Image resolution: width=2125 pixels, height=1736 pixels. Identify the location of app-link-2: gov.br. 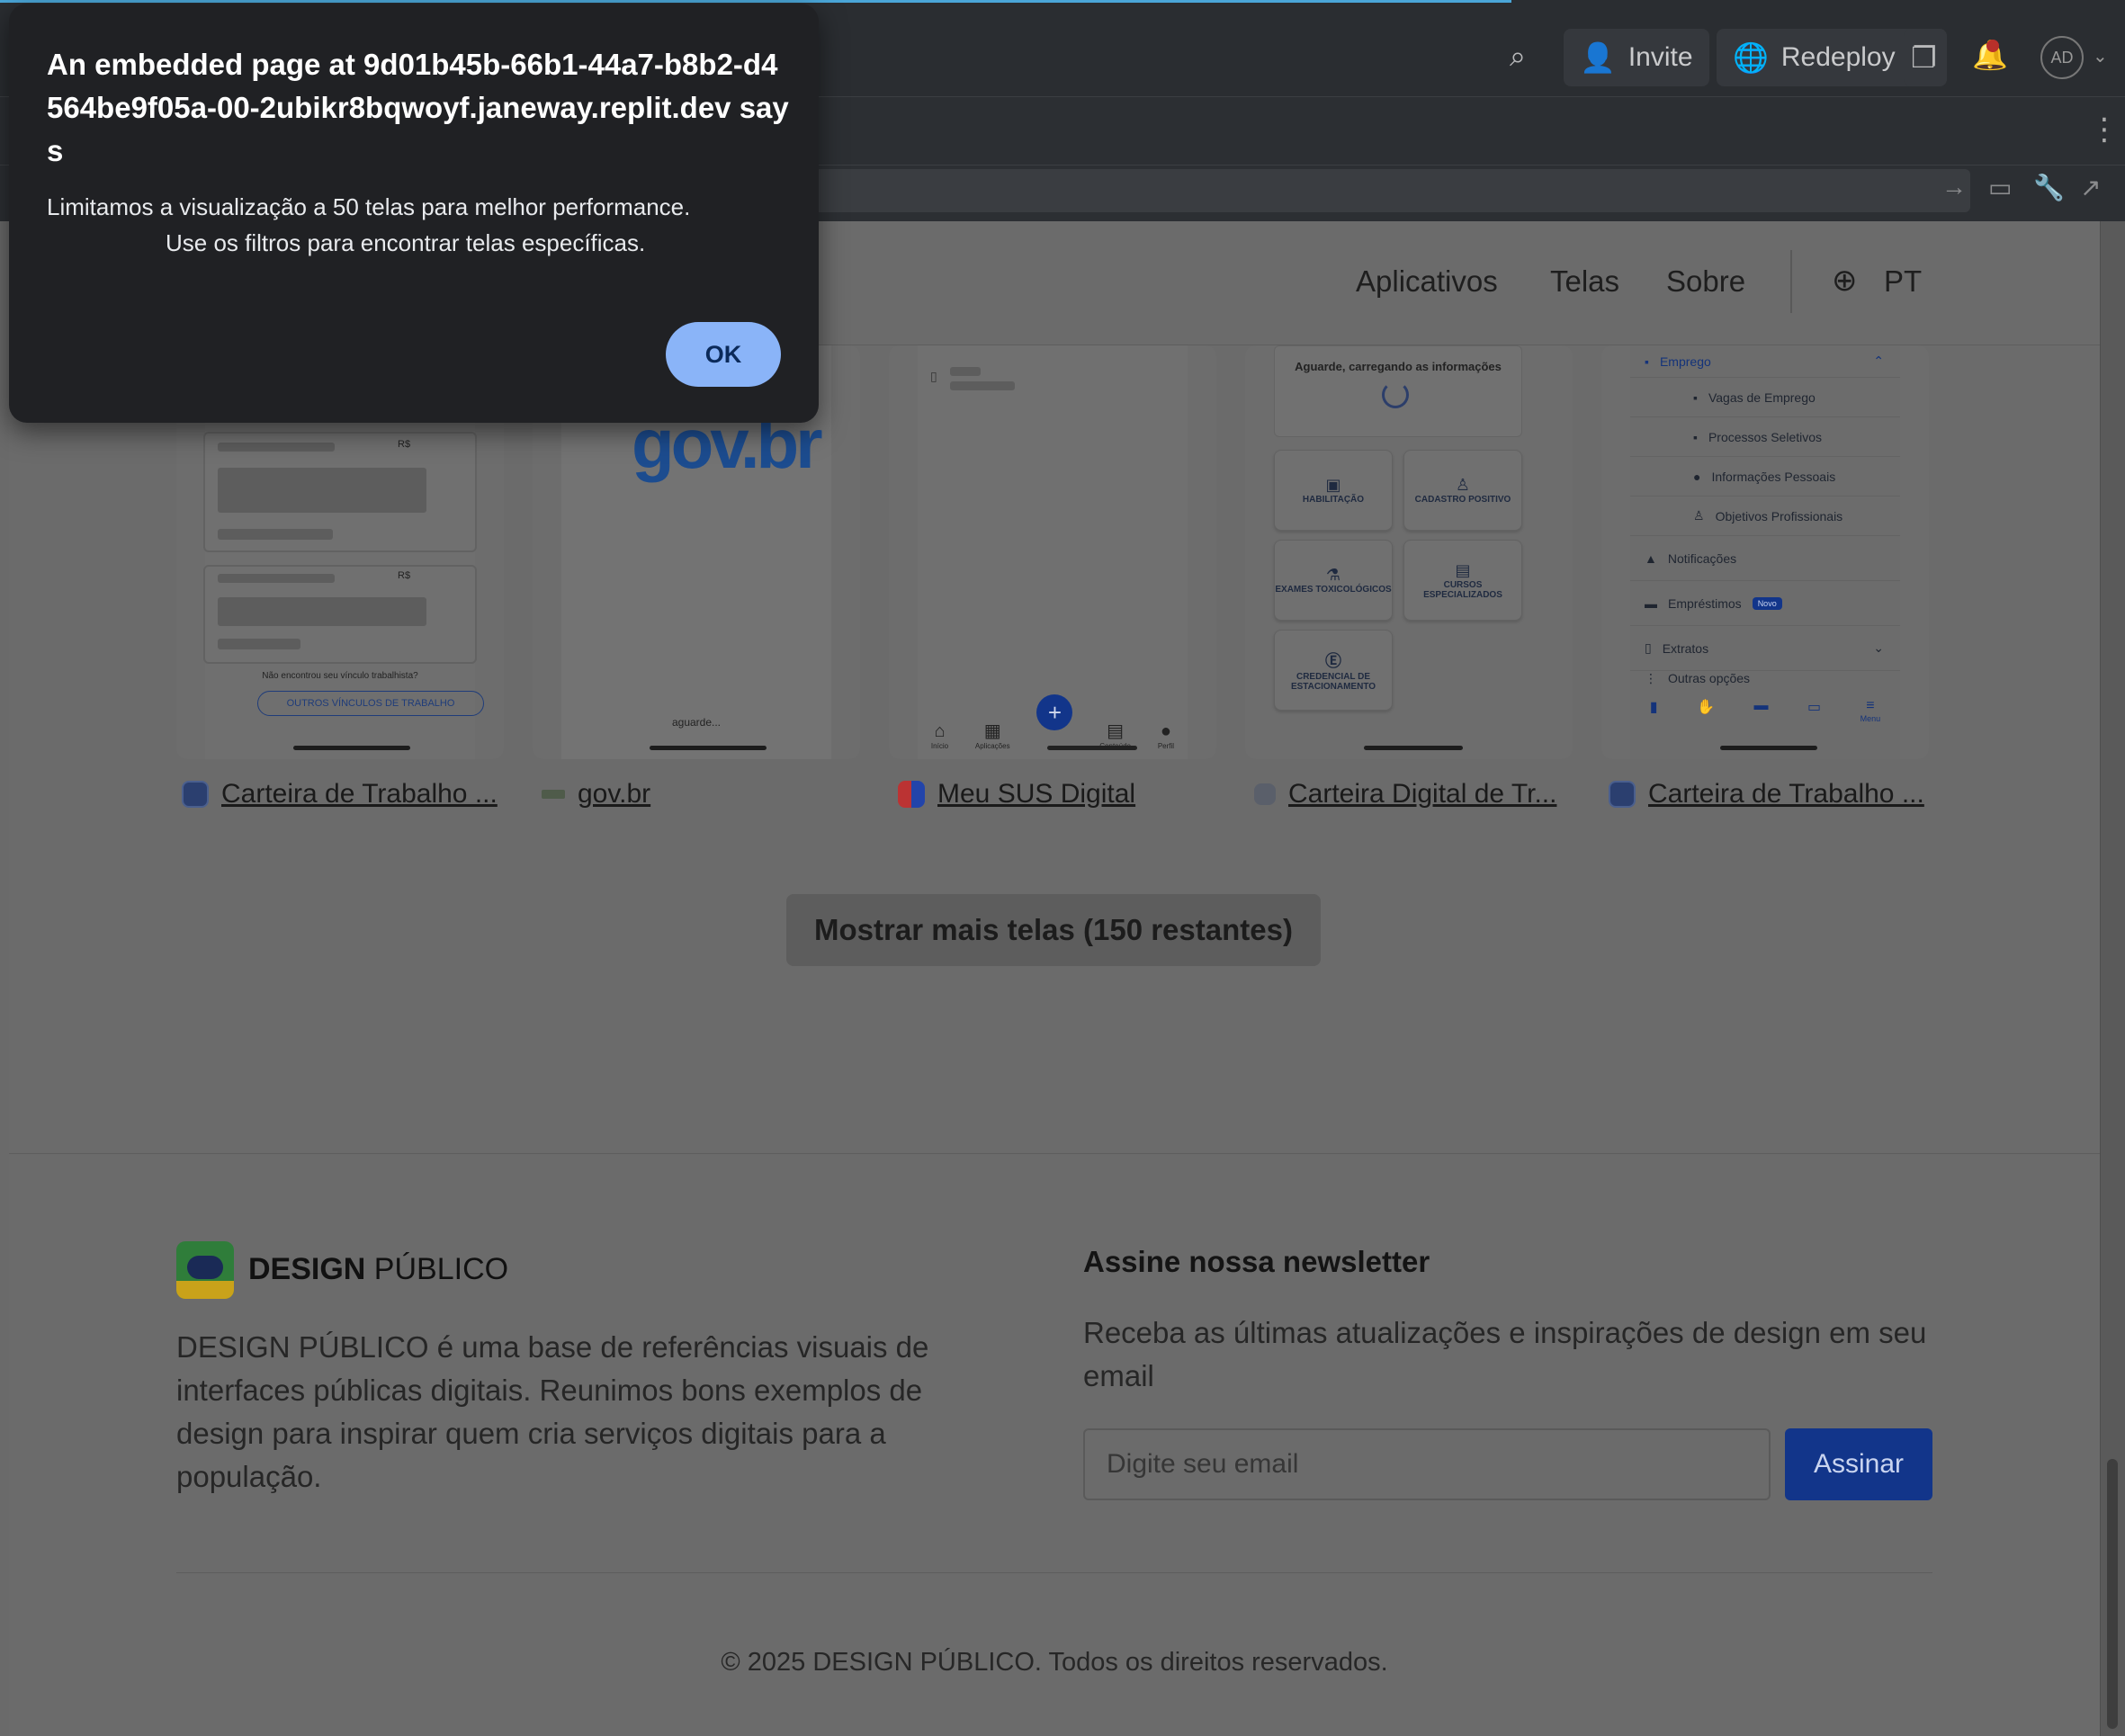
(596, 794).